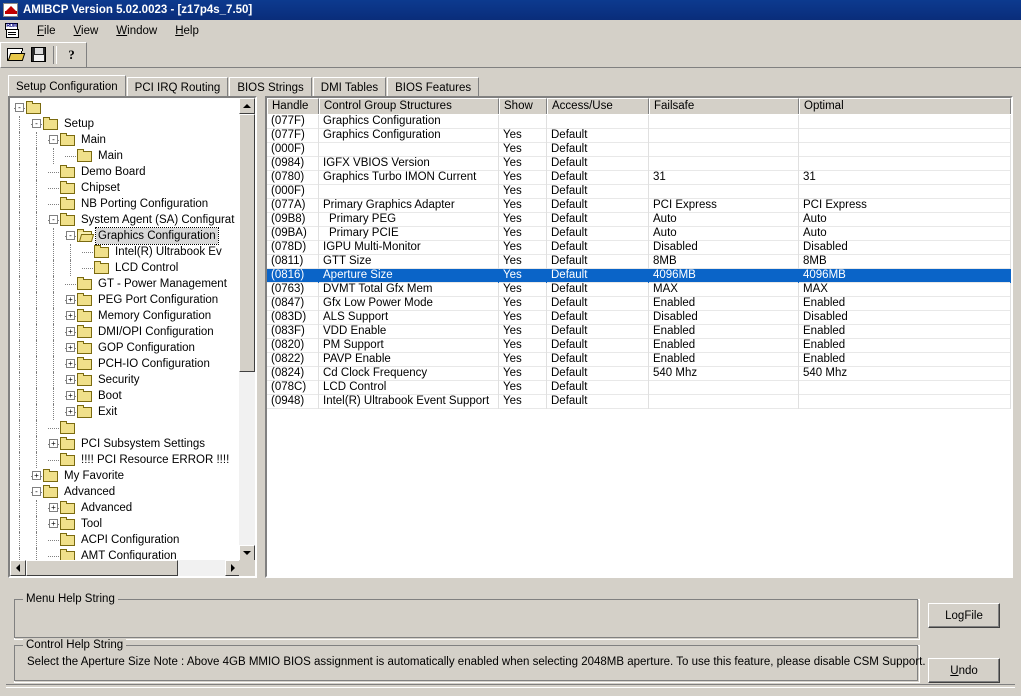 This screenshot has height=696, width=1021. Describe the element at coordinates (177, 86) in the screenshot. I see `tab-pci-irq-routing: PCI IRQ Routing` at that location.